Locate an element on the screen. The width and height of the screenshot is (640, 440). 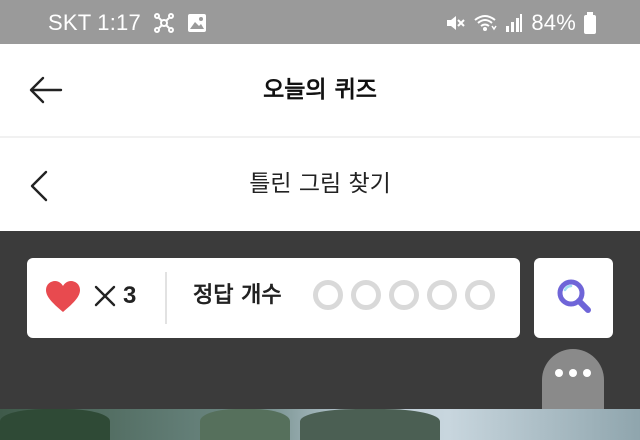
carrier-time: SKT 1:17 is located at coordinates (94, 22).